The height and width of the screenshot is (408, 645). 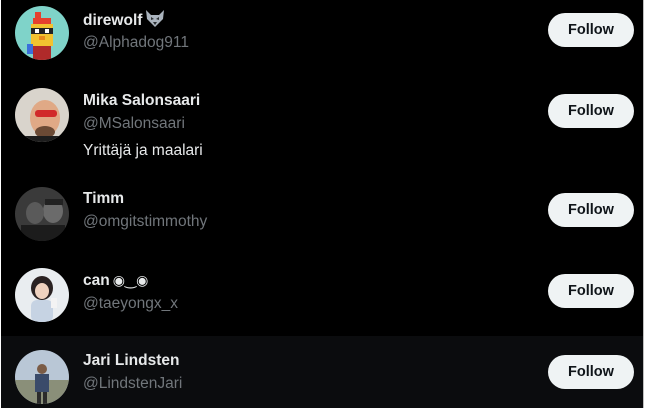 What do you see at coordinates (155, 21) in the screenshot?
I see `wolf-emoji-icon` at bounding box center [155, 21].